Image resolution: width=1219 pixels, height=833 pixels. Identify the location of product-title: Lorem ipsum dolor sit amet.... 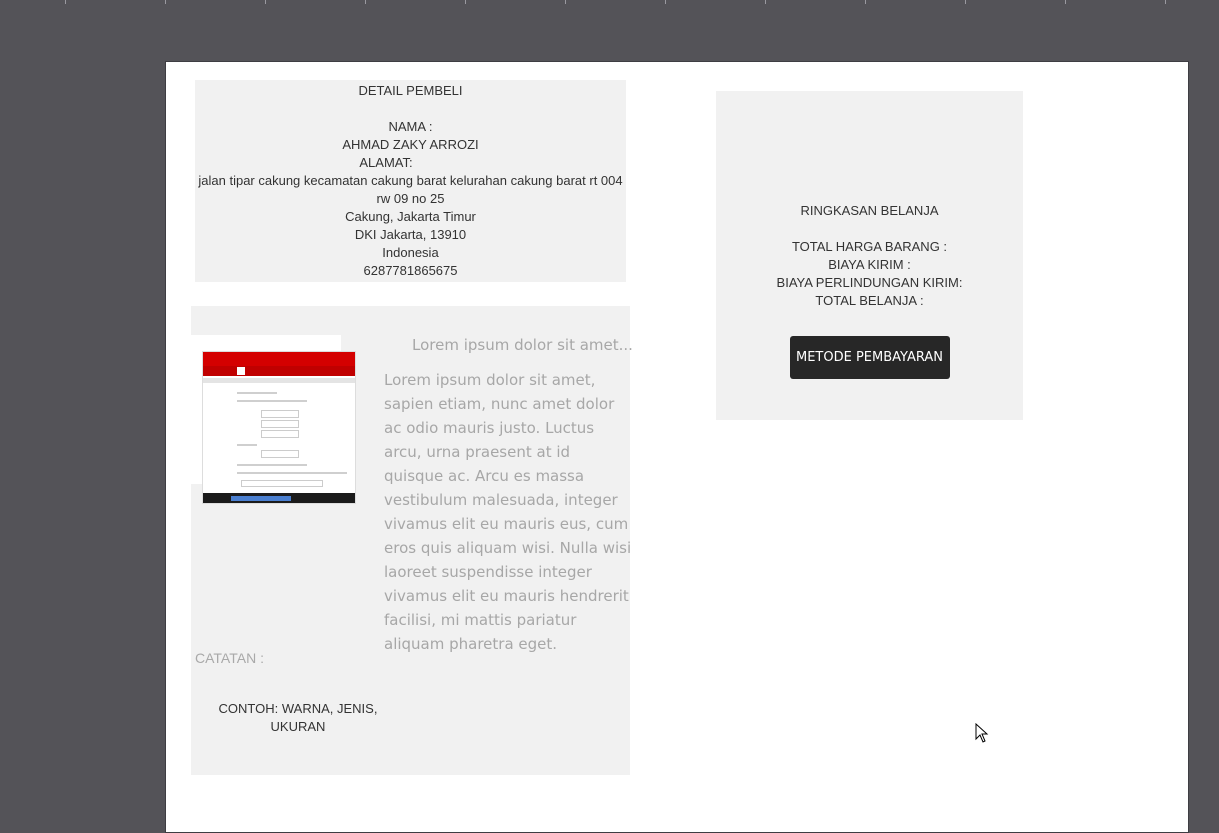
(522, 345).